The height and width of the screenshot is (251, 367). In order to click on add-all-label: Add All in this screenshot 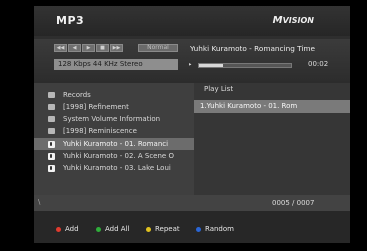, I will do `click(117, 229)`.